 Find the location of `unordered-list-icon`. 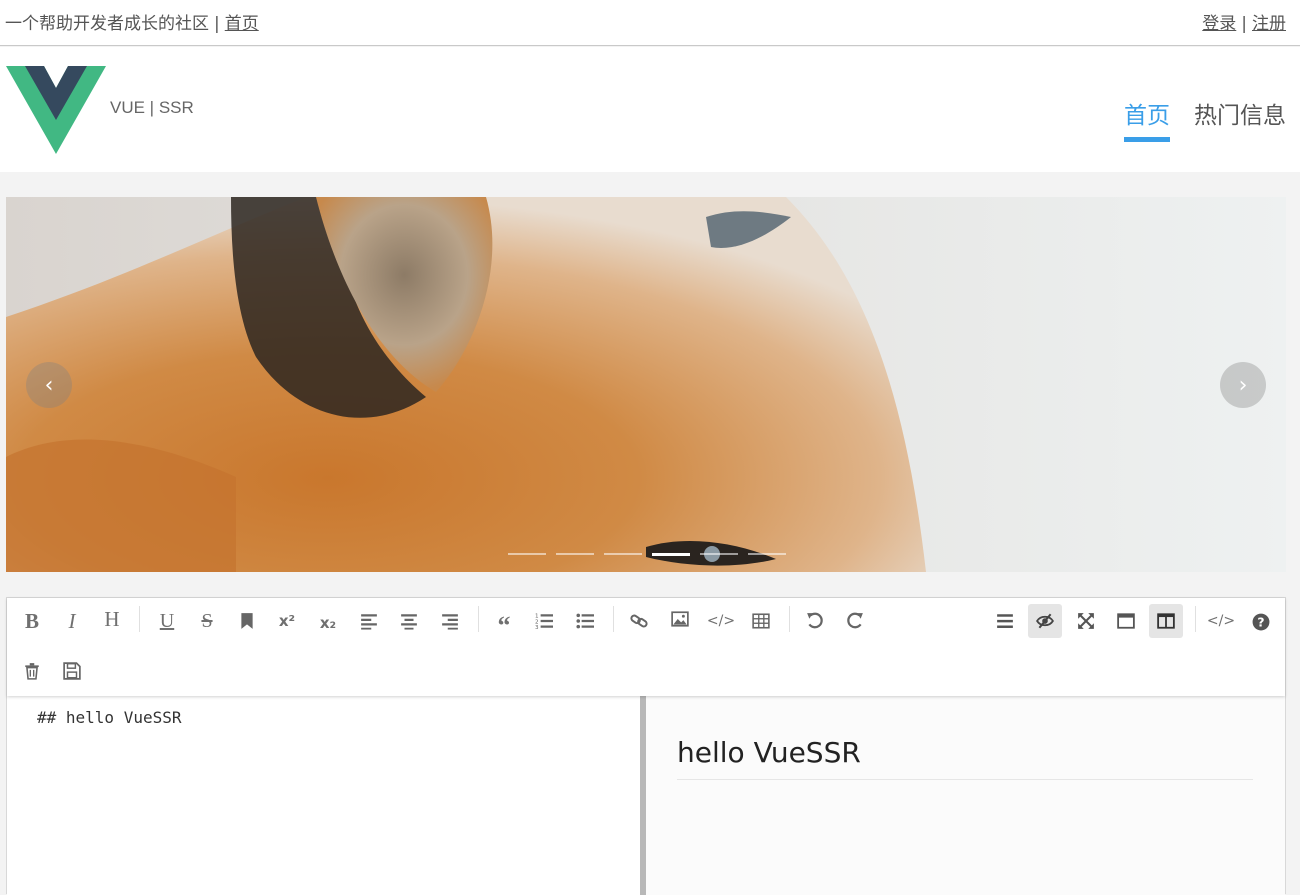

unordered-list-icon is located at coordinates (585, 621).